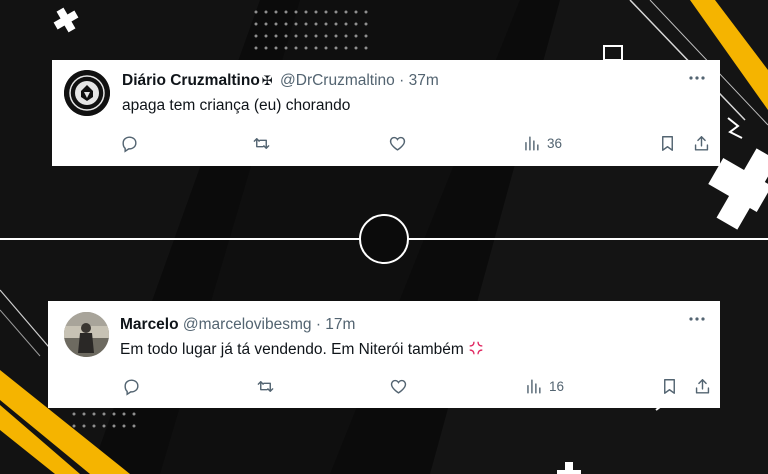 Image resolution: width=768 pixels, height=474 pixels. Describe the element at coordinates (267, 80) in the screenshot. I see `maltese-cross-badge: ✠` at that location.